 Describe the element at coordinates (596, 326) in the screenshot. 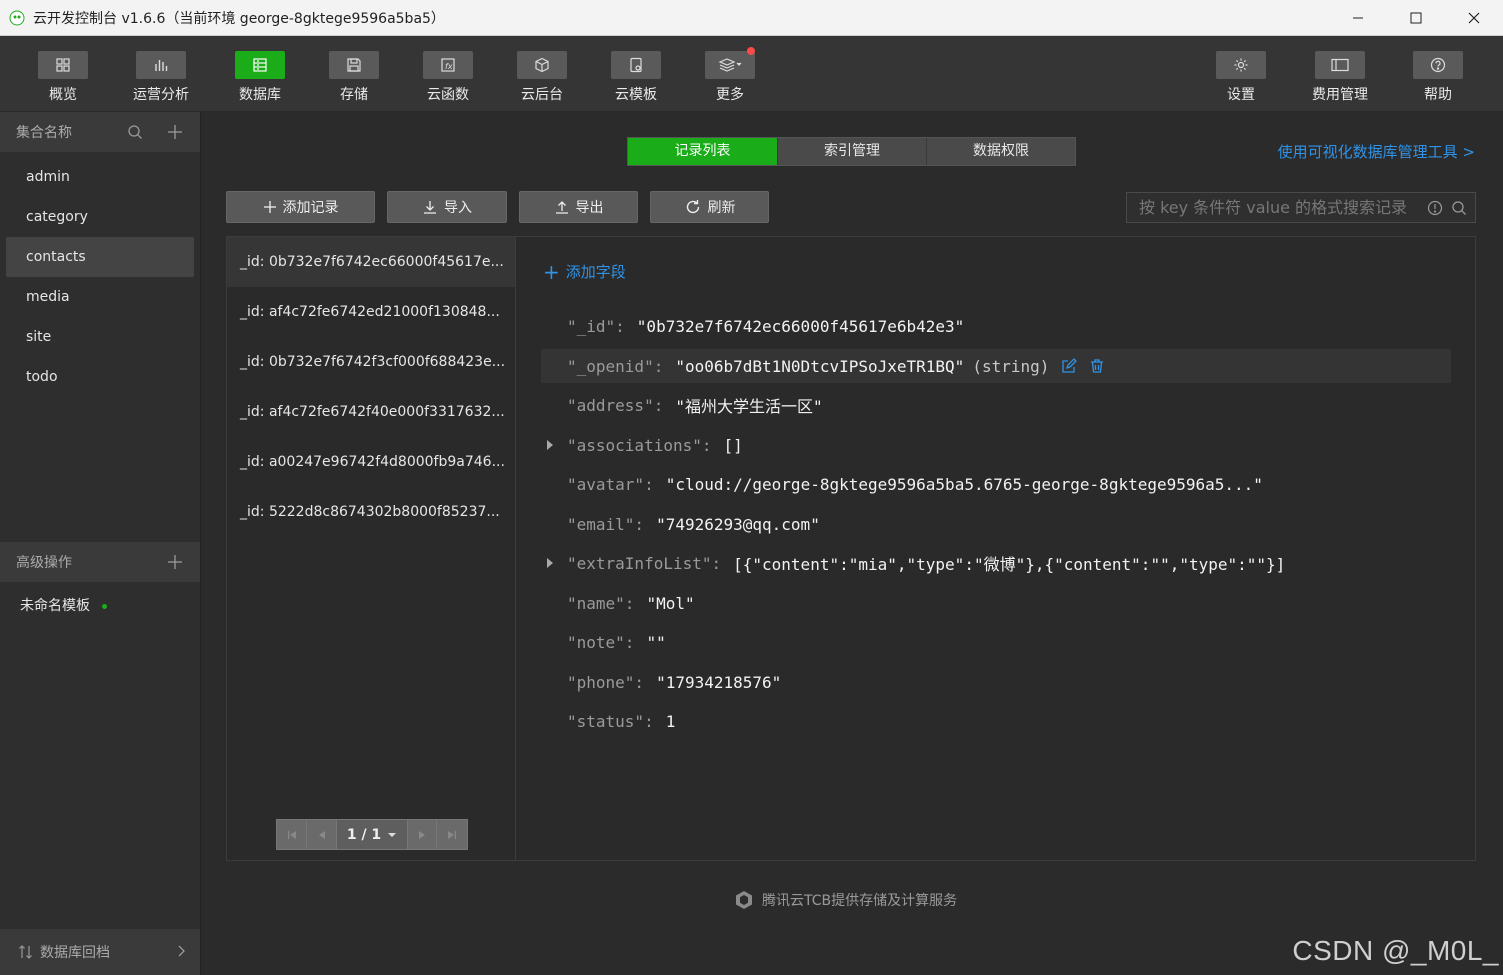

I see `field-key: "_id":` at that location.